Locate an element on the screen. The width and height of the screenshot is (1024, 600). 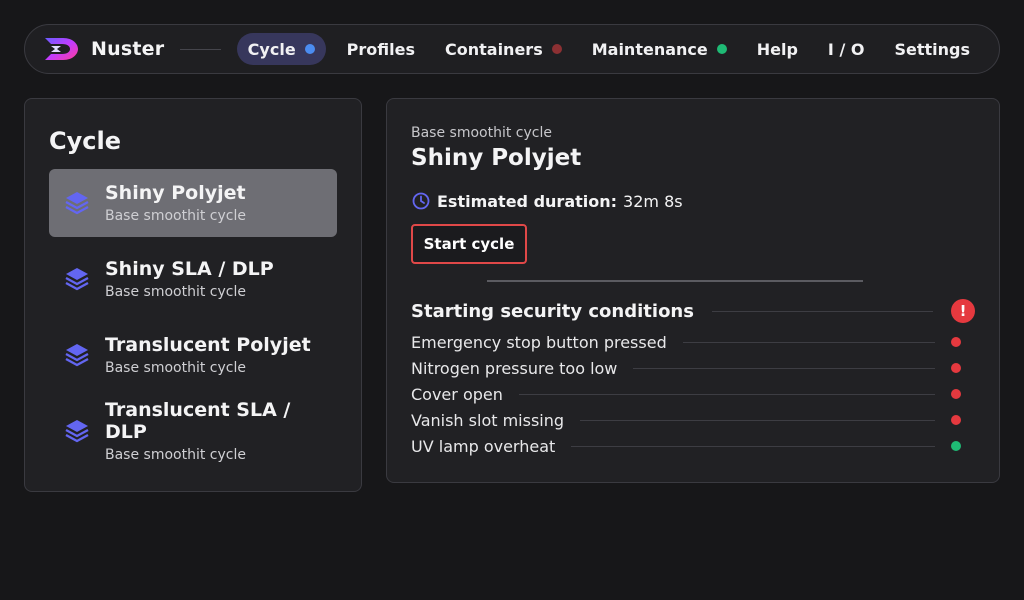
nav-item-cycle: Cycle is located at coordinates (281, 49).